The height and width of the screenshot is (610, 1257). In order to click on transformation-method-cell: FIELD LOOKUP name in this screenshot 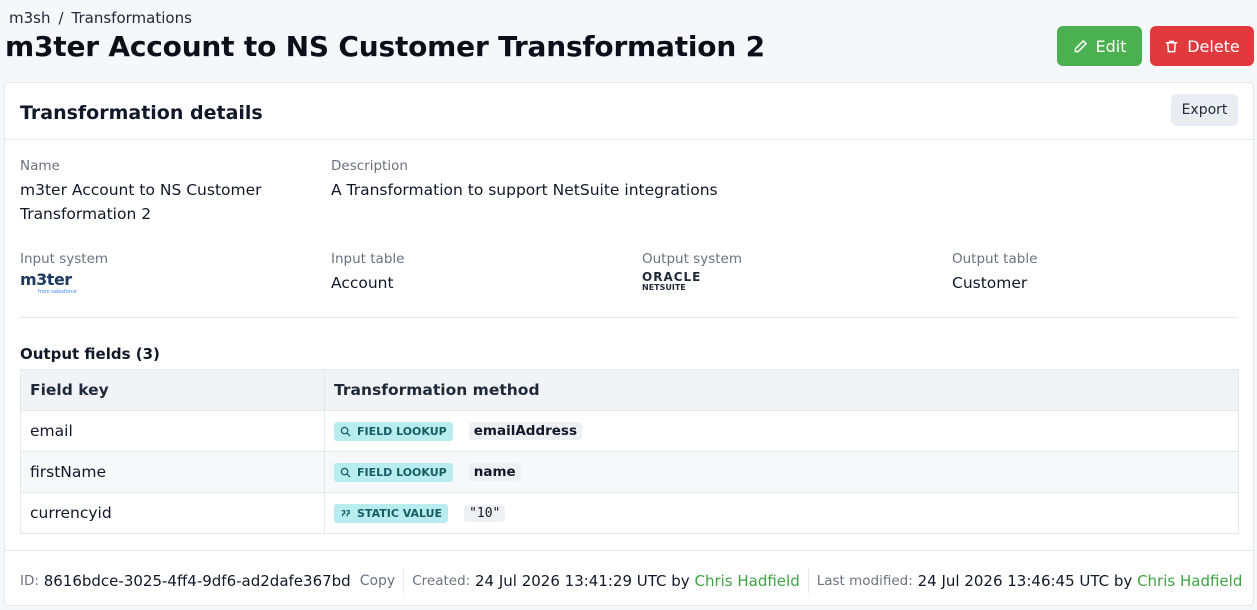, I will do `click(781, 472)`.